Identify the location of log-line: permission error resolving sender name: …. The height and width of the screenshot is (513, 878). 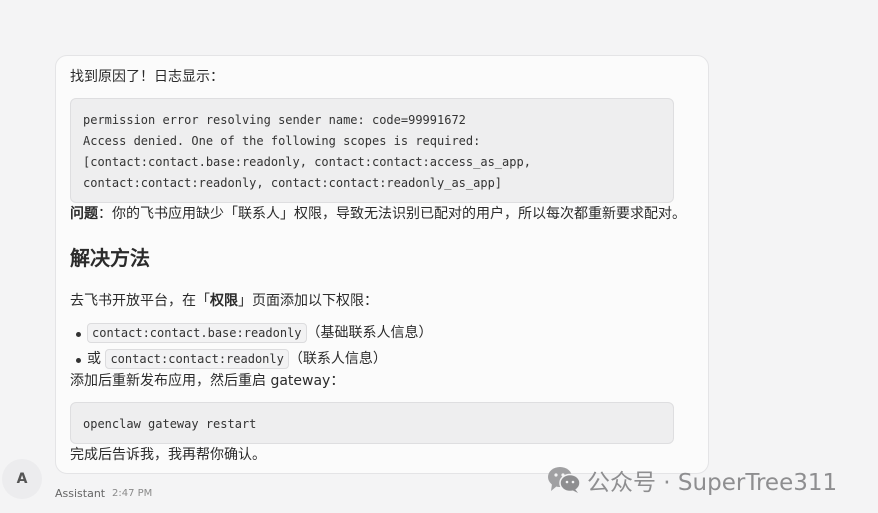
(274, 120).